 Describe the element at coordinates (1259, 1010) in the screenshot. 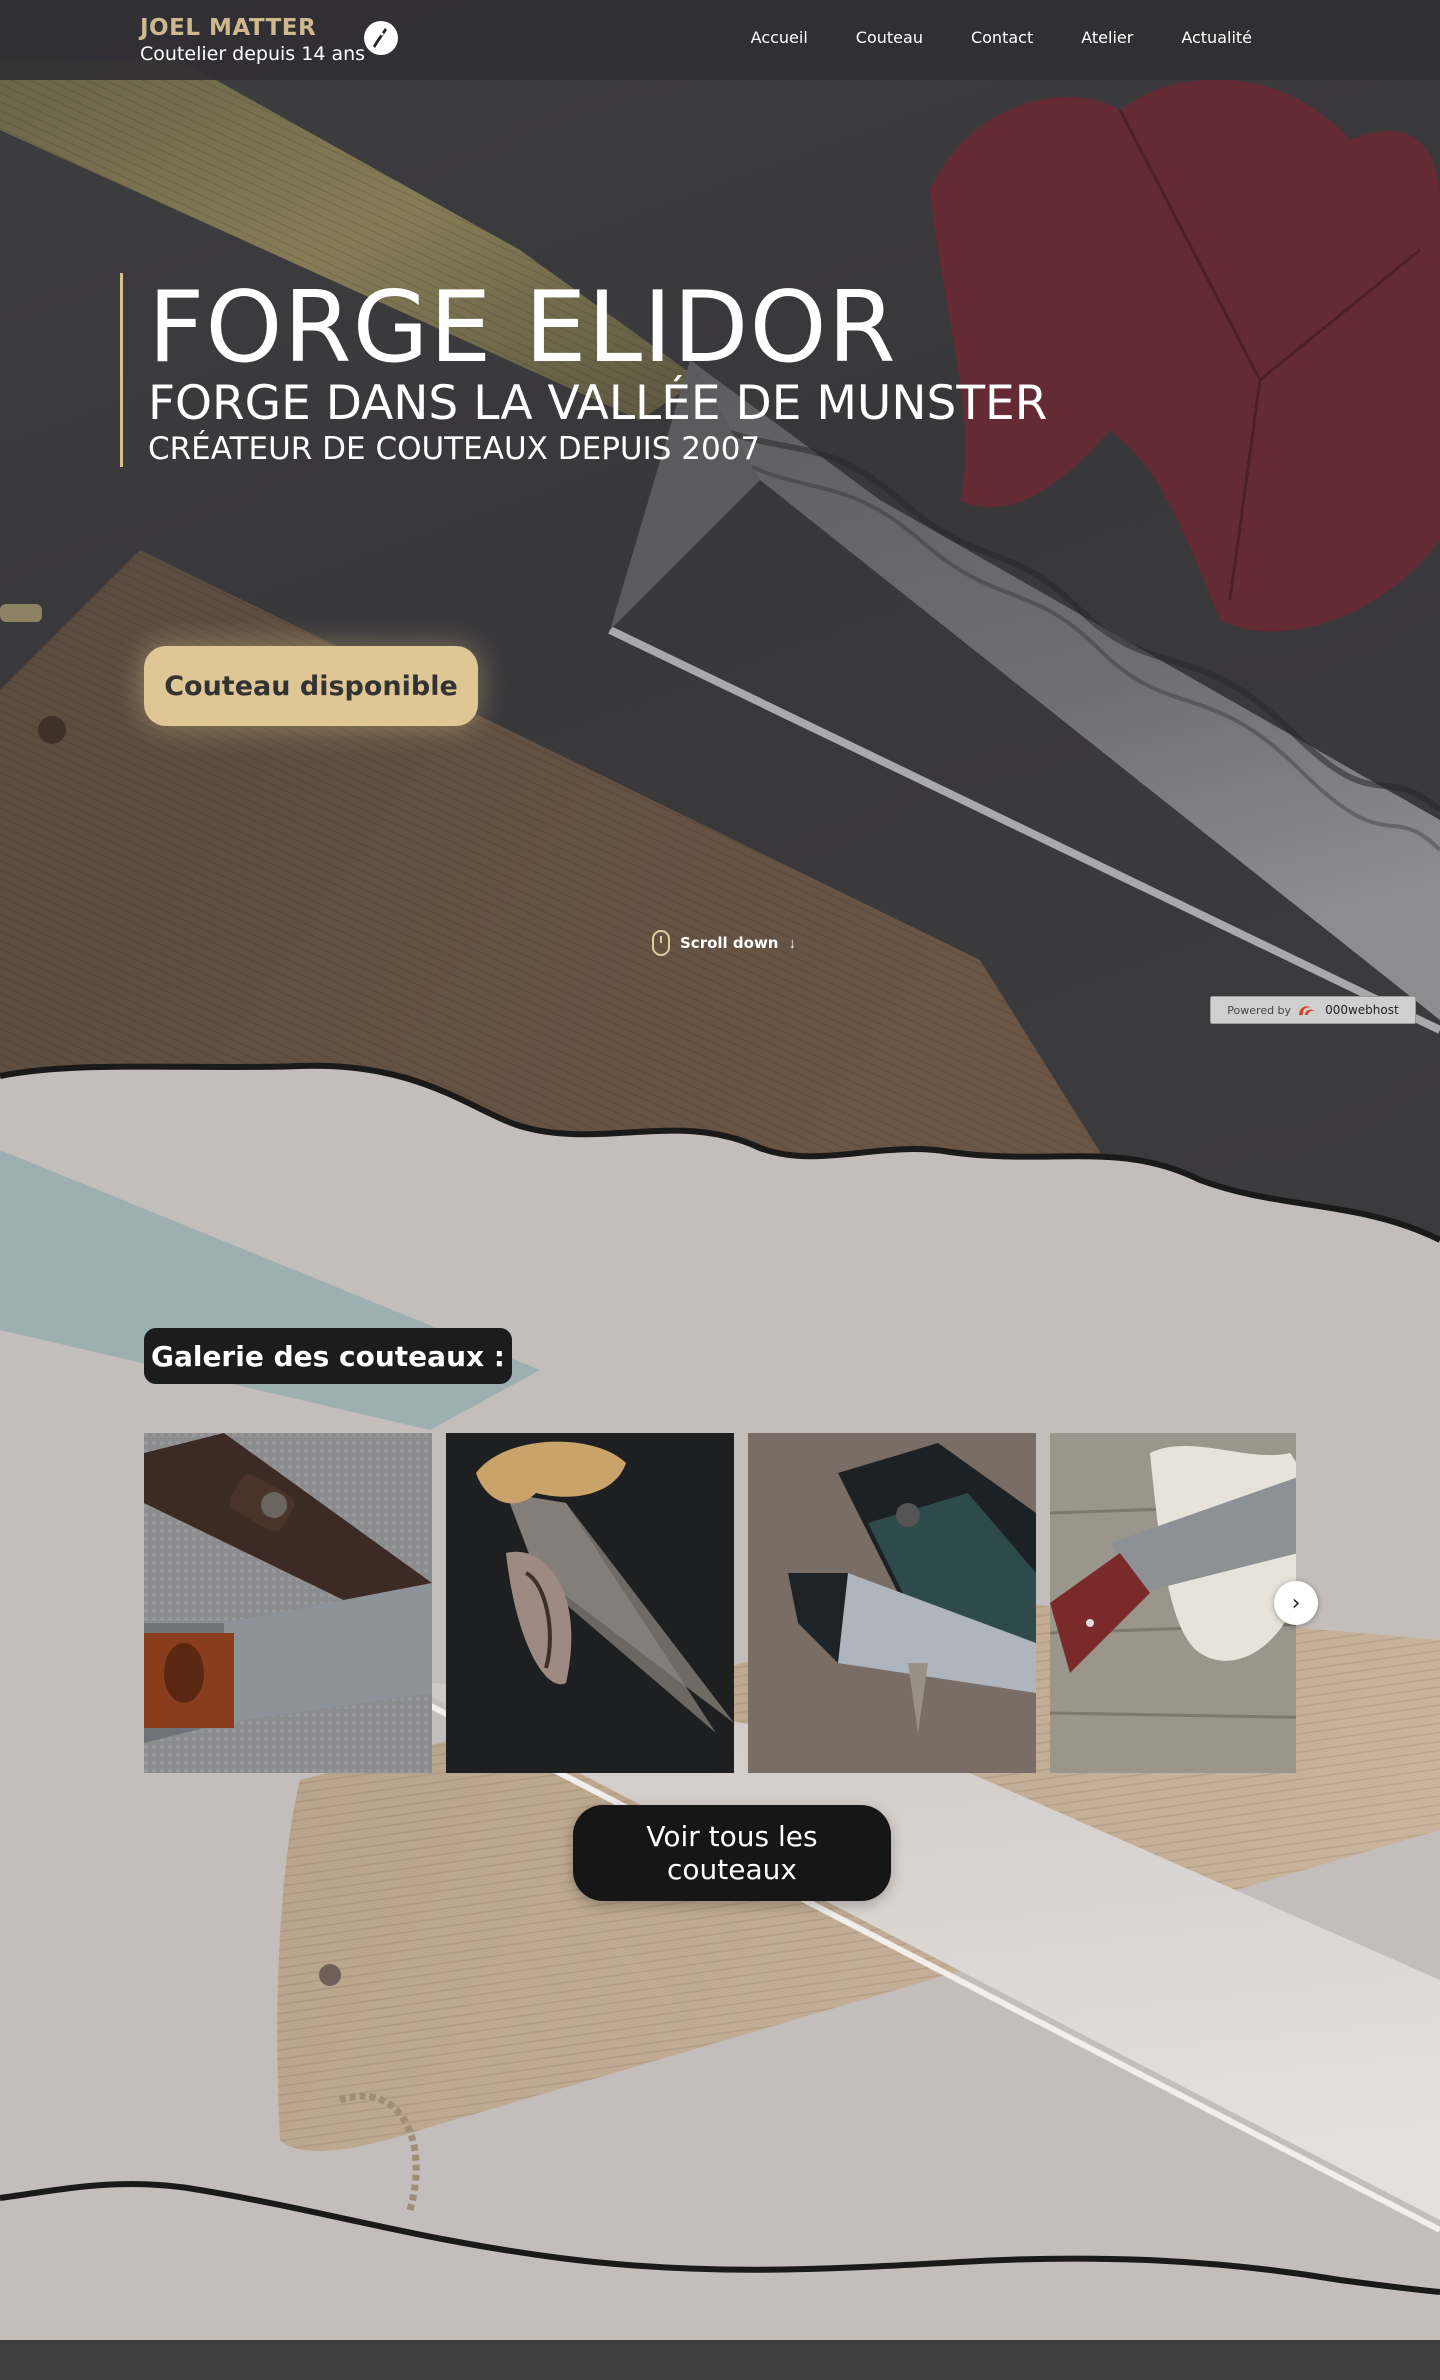

I see `powered-by-label: Powered by` at that location.